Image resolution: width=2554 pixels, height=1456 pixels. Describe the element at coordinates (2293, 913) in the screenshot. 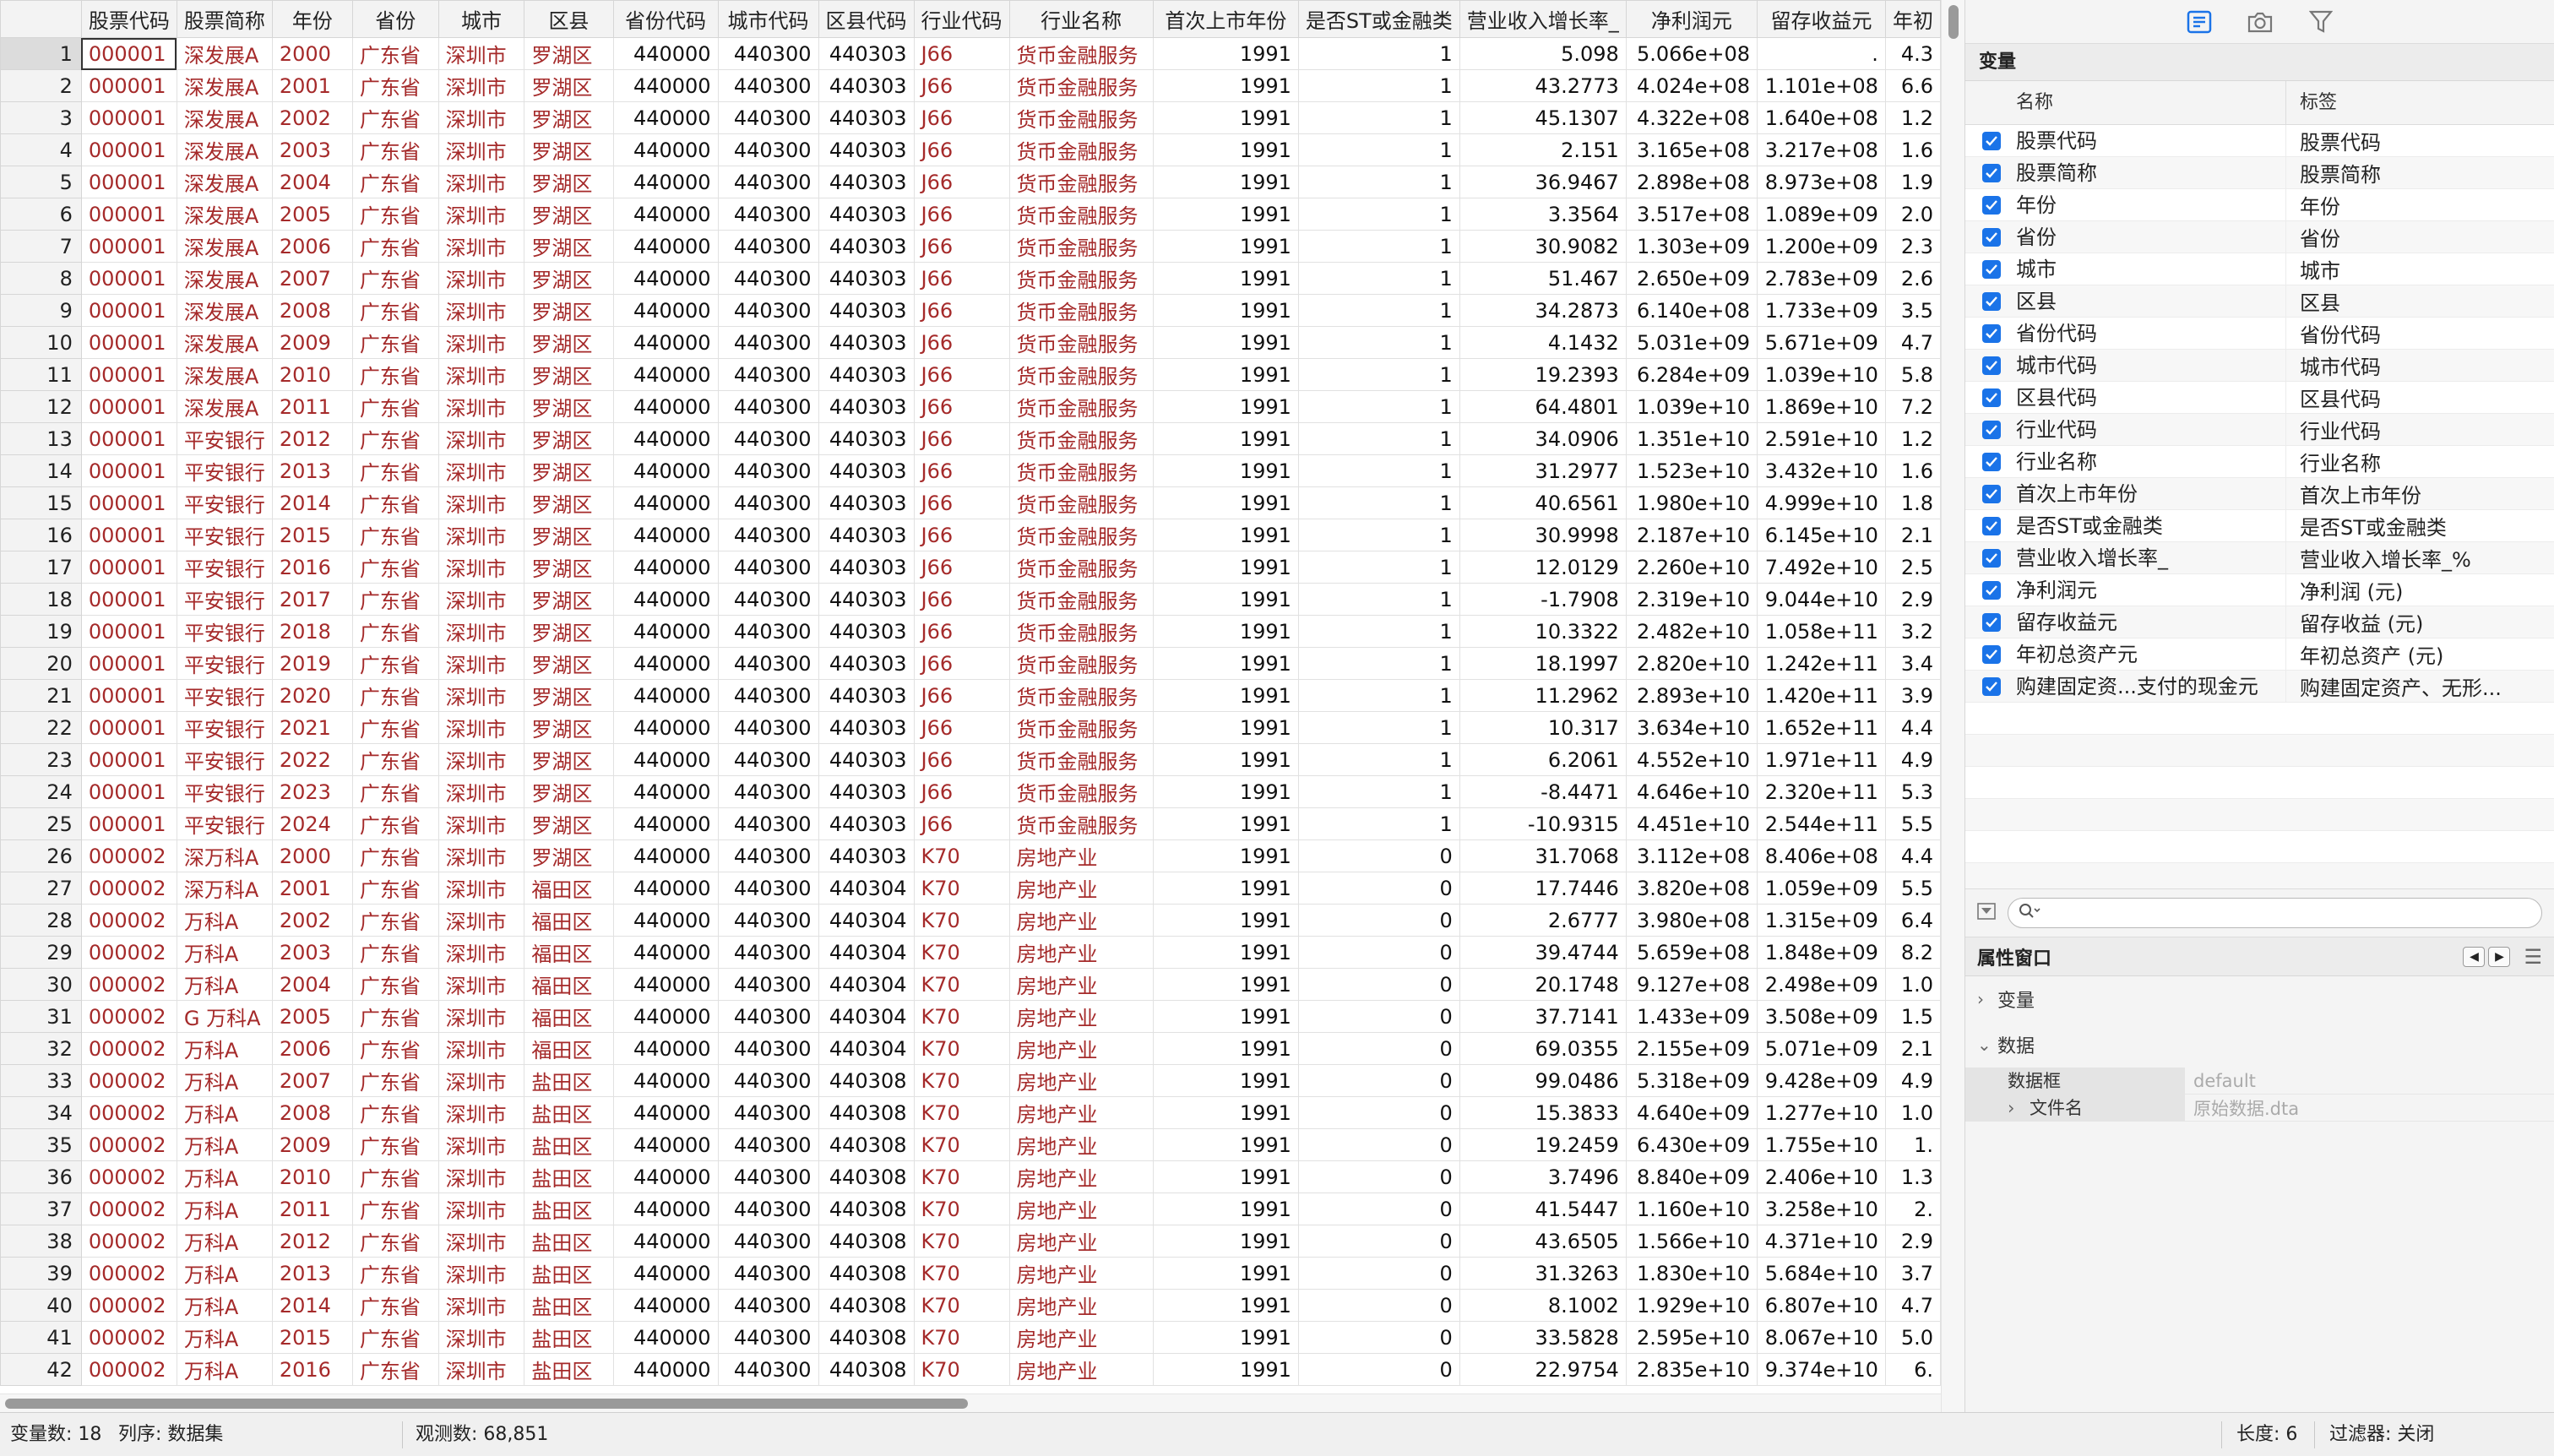

I see `variable-filter-input` at that location.